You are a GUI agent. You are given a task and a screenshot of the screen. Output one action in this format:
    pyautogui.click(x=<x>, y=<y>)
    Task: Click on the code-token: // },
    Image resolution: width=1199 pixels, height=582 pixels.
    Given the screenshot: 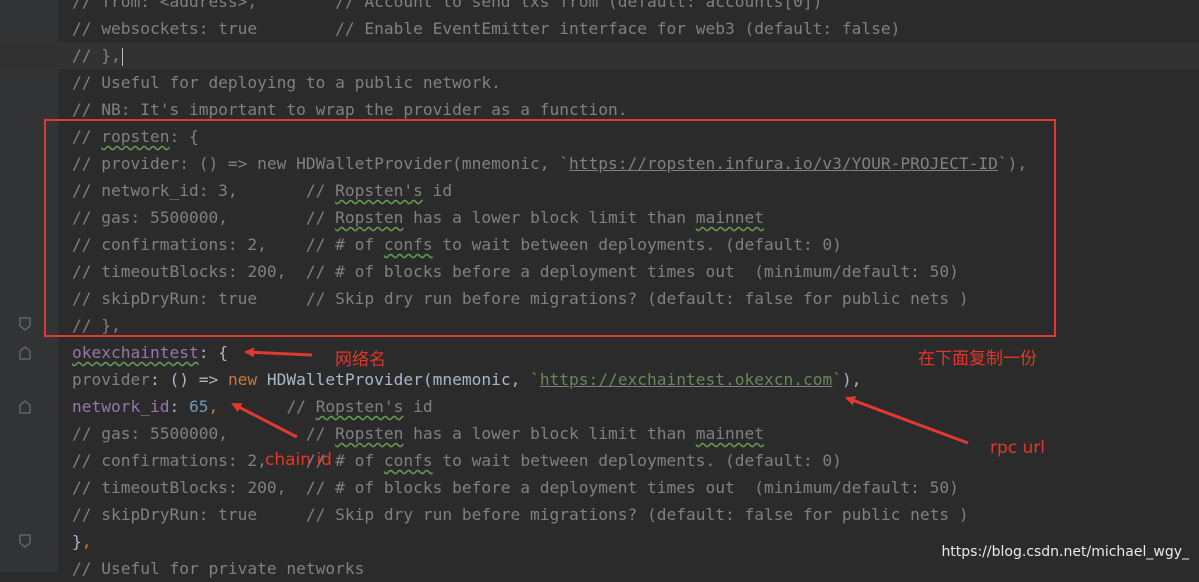 What is the action you would take?
    pyautogui.click(x=96, y=55)
    